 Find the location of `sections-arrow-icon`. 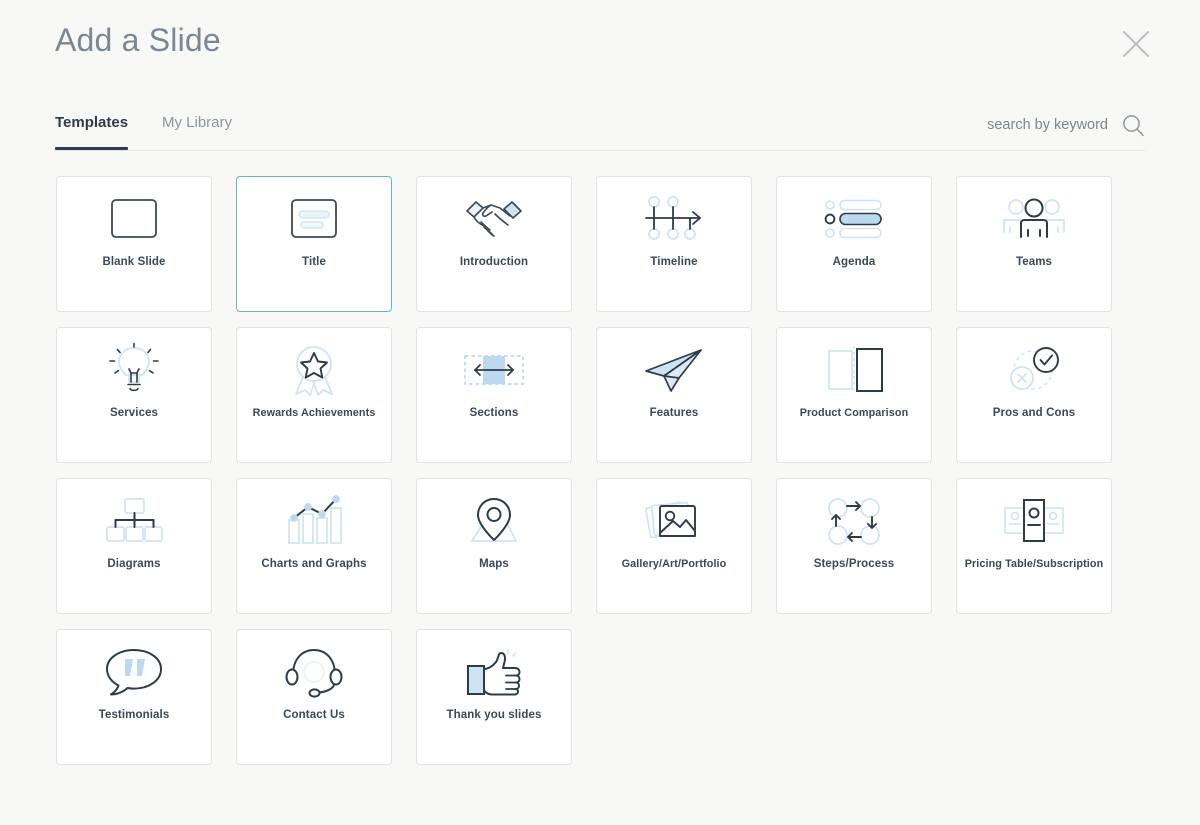

sections-arrow-icon is located at coordinates (494, 367).